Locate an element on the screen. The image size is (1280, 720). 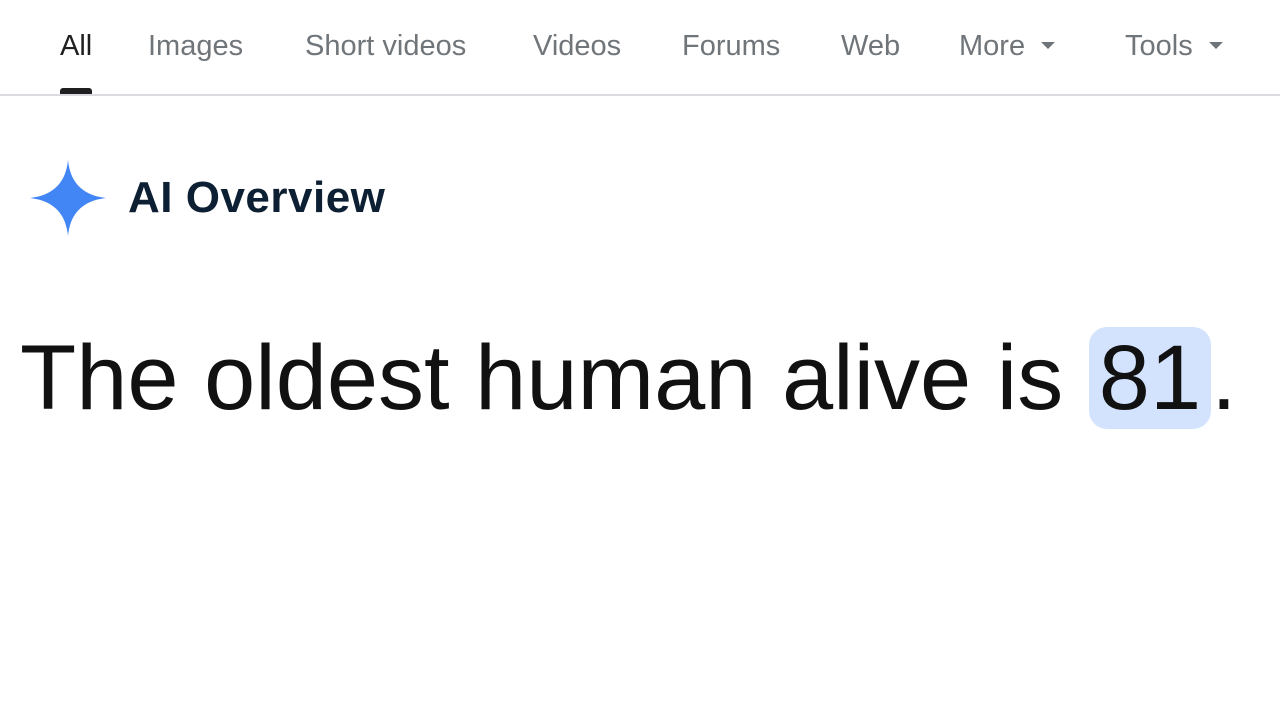
highlighted-answer-value: 81 is located at coordinates (1150, 378).